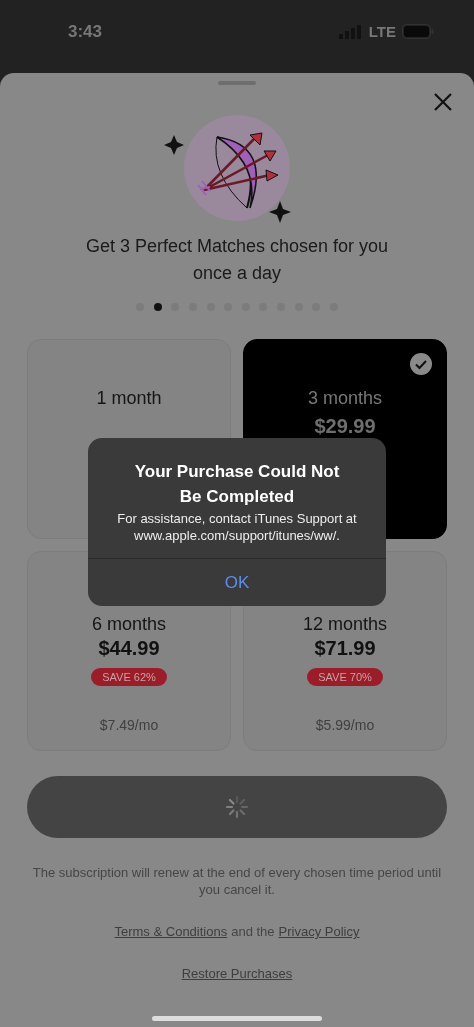 This screenshot has width=474, height=1027. Describe the element at coordinates (345, 426) in the screenshot. I see `plan-price: $29.99` at that location.